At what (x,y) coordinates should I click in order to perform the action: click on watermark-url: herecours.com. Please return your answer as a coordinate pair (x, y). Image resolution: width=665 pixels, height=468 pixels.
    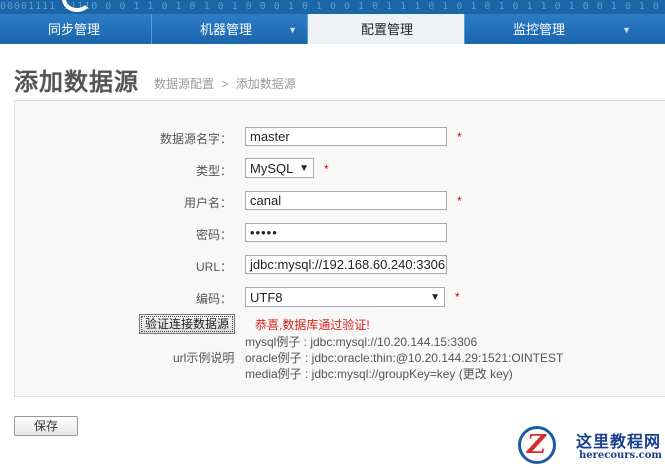
    Looking at the image, I should click on (621, 455).